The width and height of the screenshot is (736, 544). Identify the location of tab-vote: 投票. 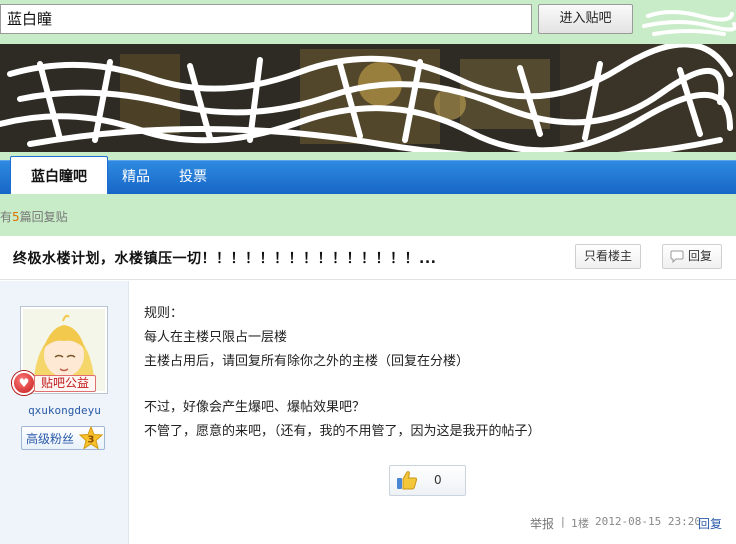
(193, 177).